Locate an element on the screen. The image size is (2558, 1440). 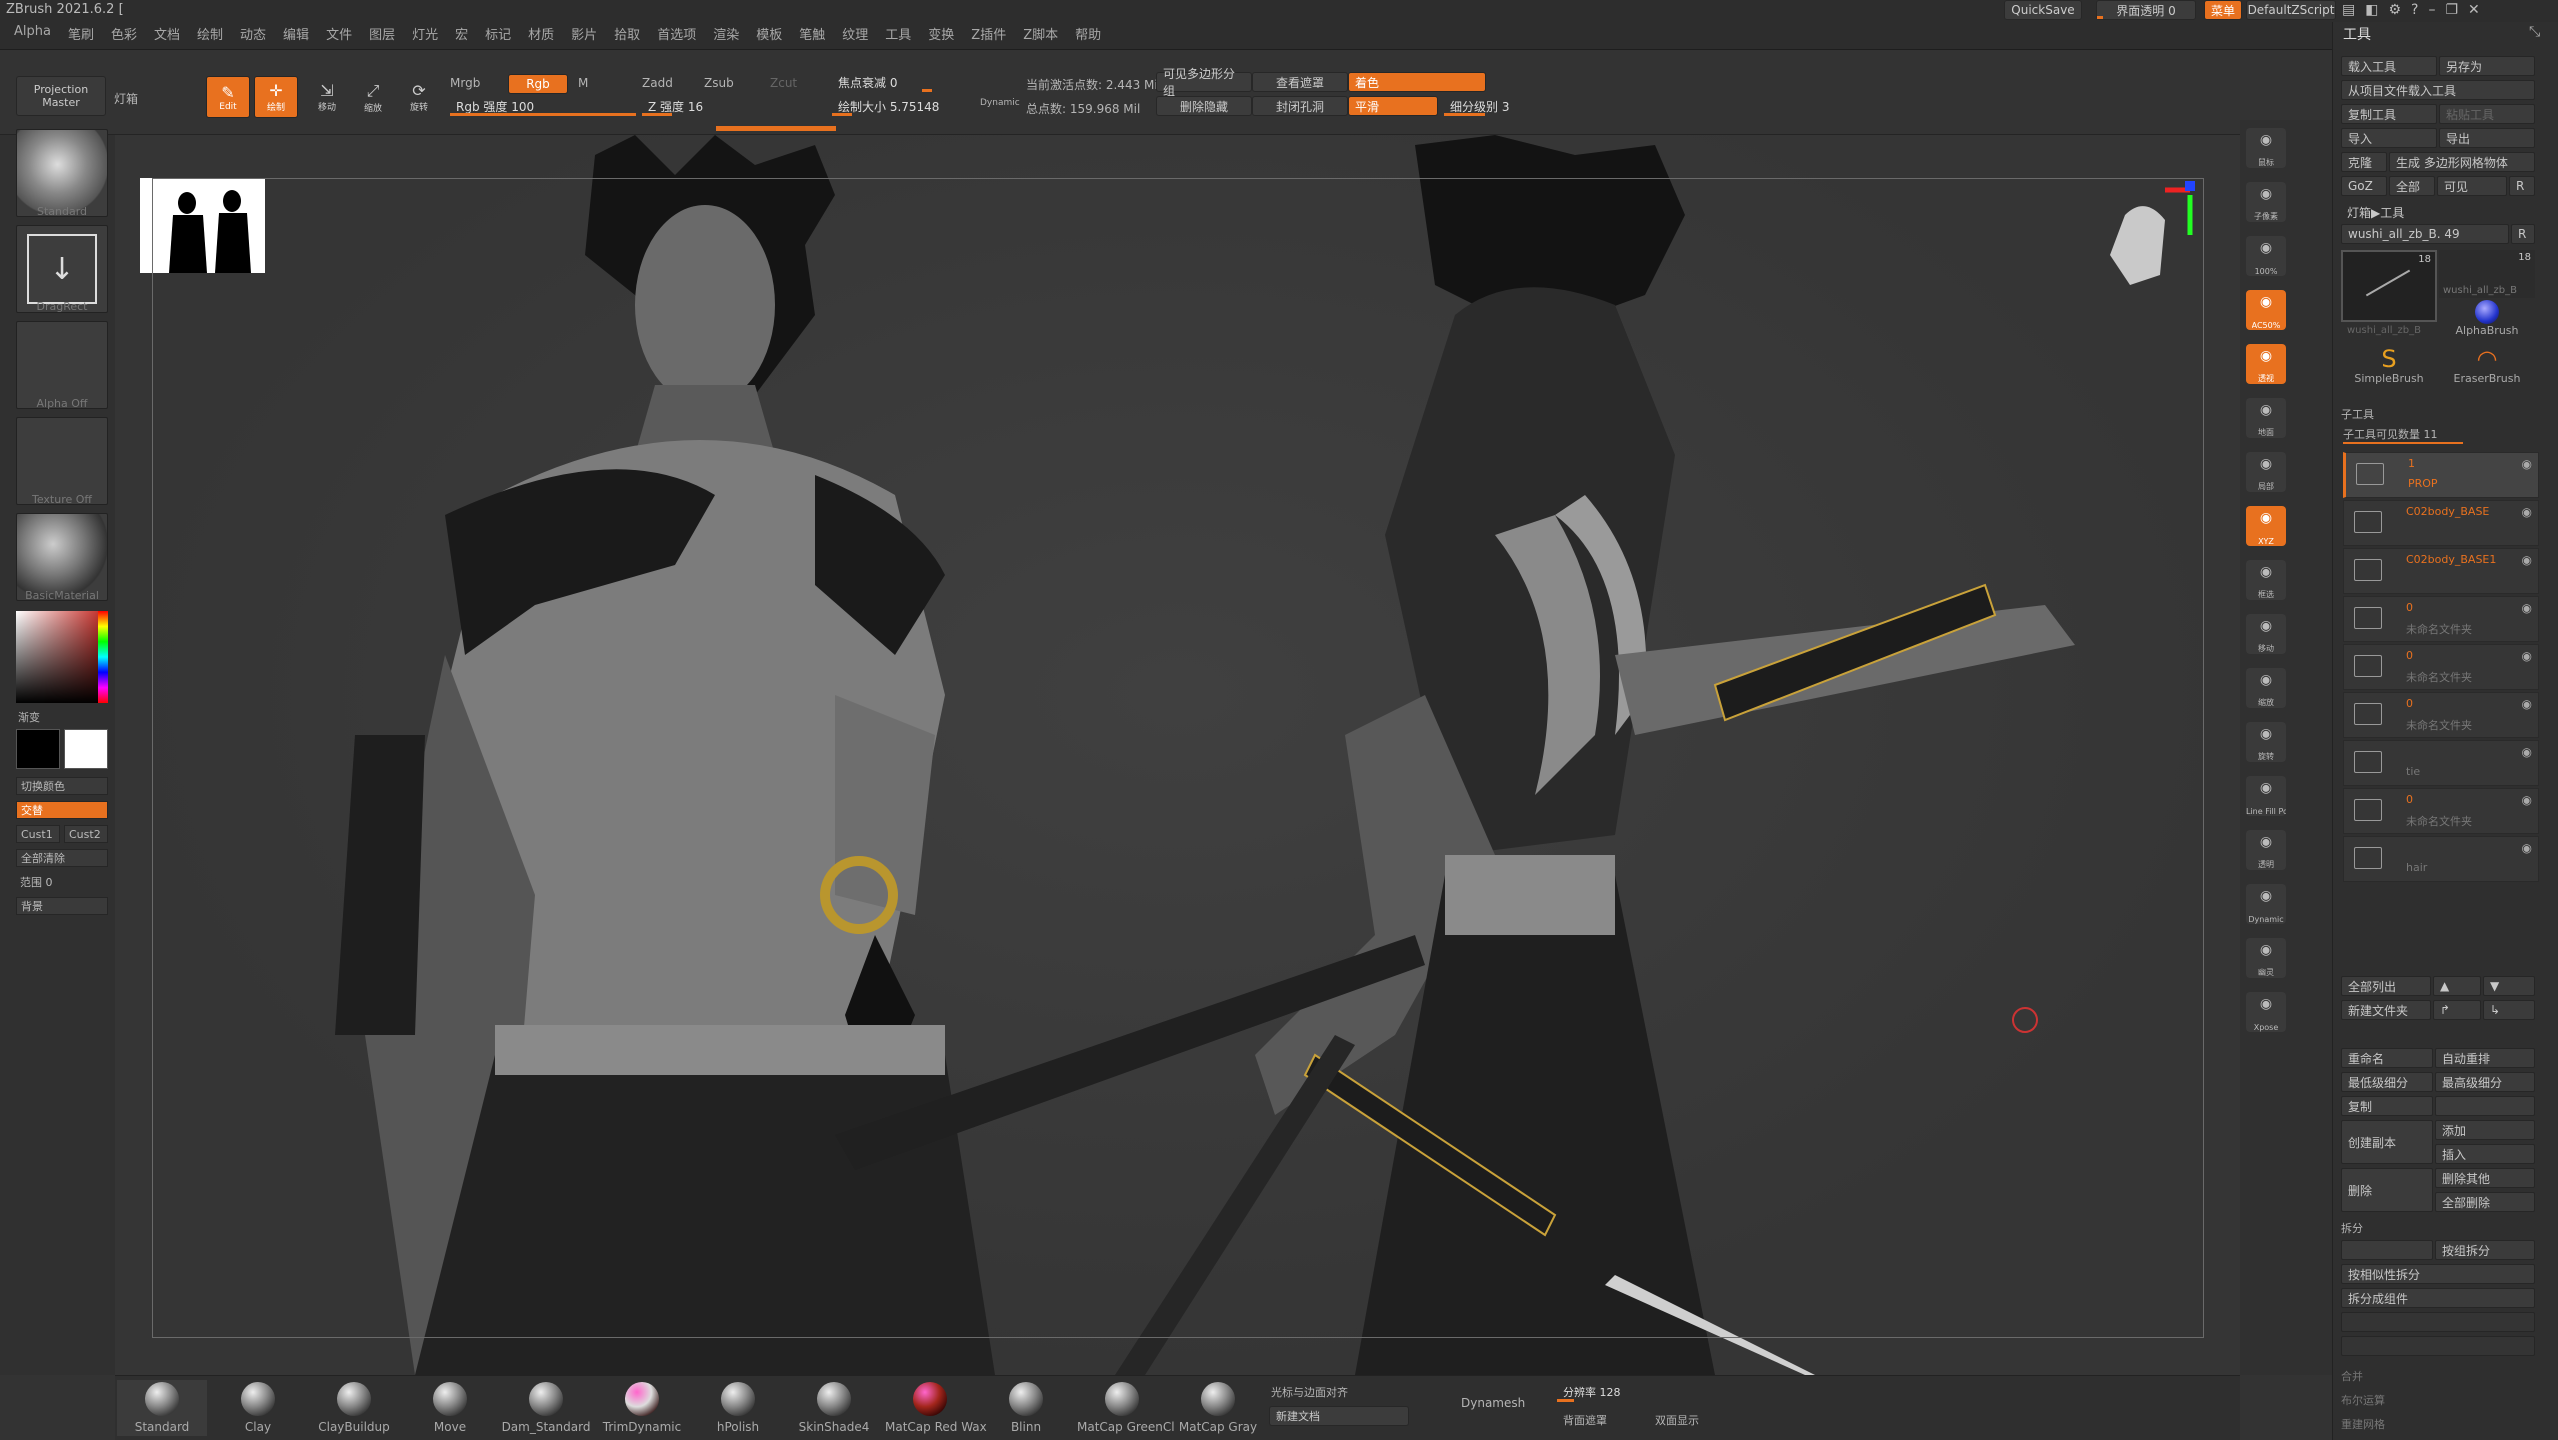
settings-icon: ⚙ is located at coordinates (2394, 10).